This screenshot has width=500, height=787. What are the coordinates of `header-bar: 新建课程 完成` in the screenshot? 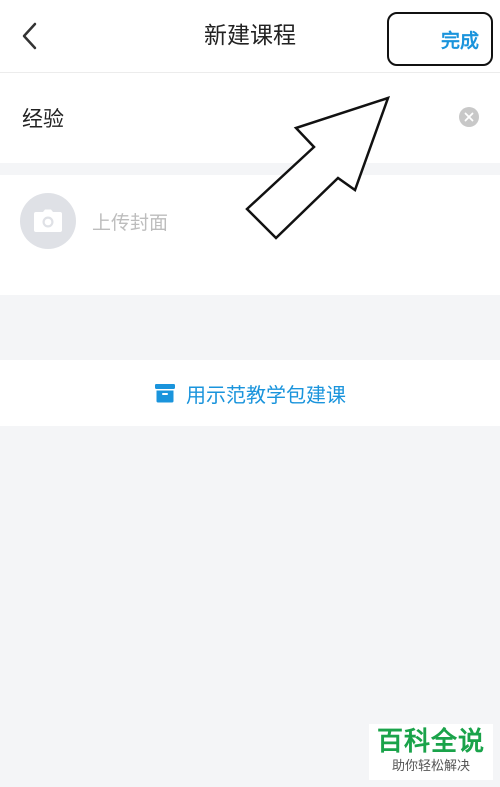 It's located at (250, 36).